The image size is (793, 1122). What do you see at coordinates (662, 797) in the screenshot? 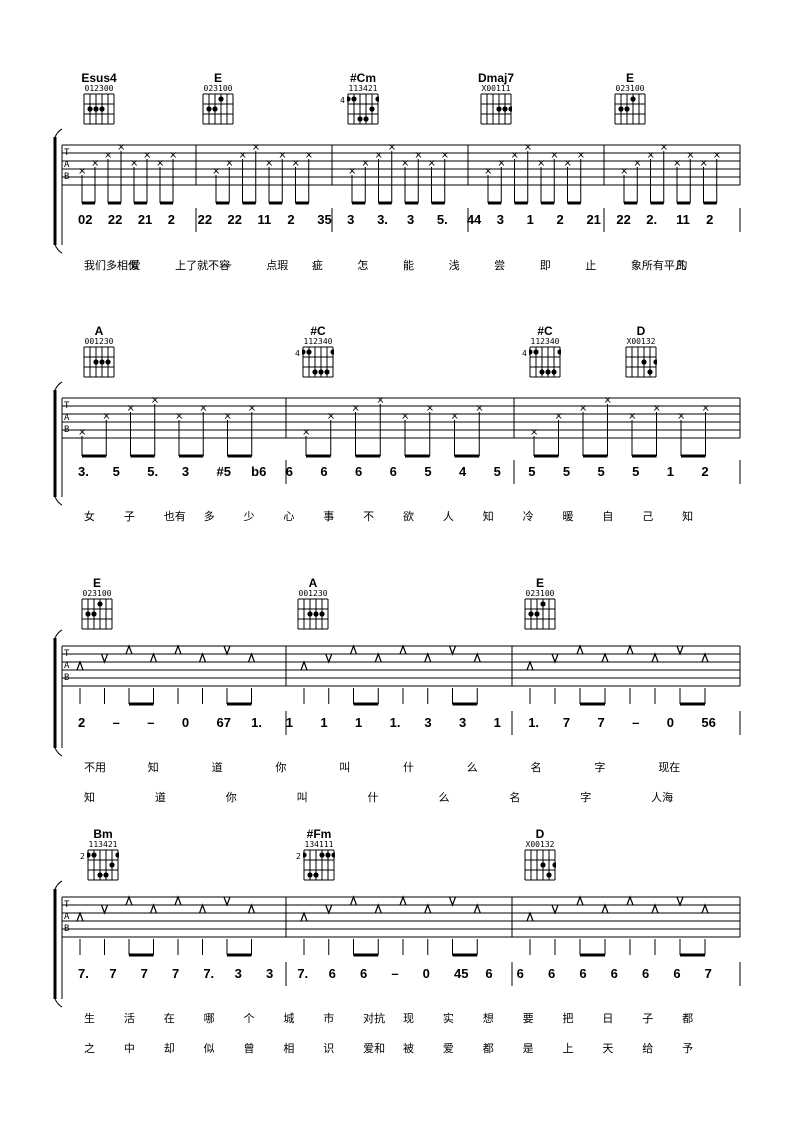
I see `lyric-text: 人海` at bounding box center [662, 797].